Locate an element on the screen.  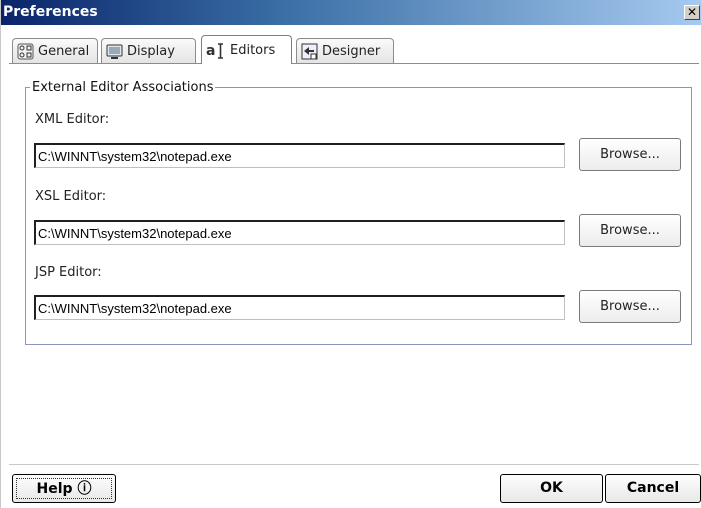
close-button: ✕ is located at coordinates (692, 12).